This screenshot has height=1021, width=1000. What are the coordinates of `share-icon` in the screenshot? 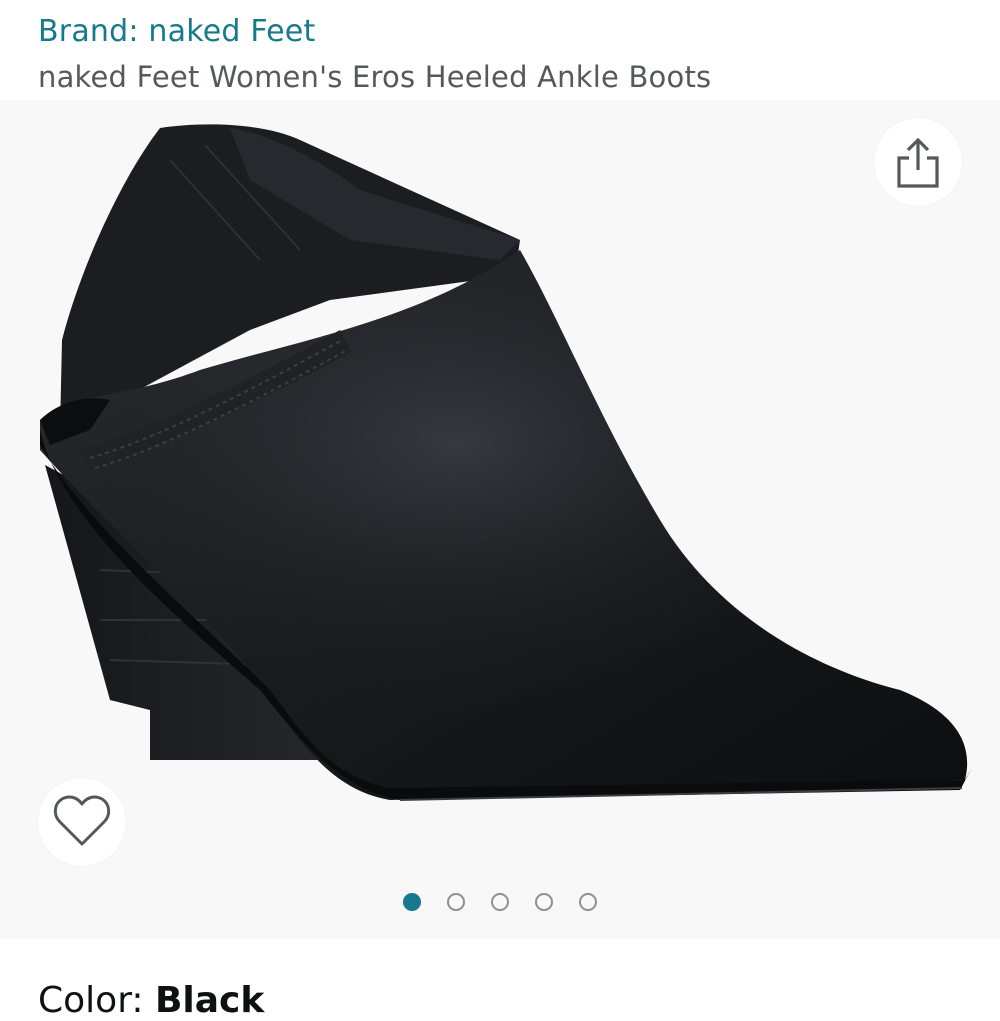 It's located at (918, 162).